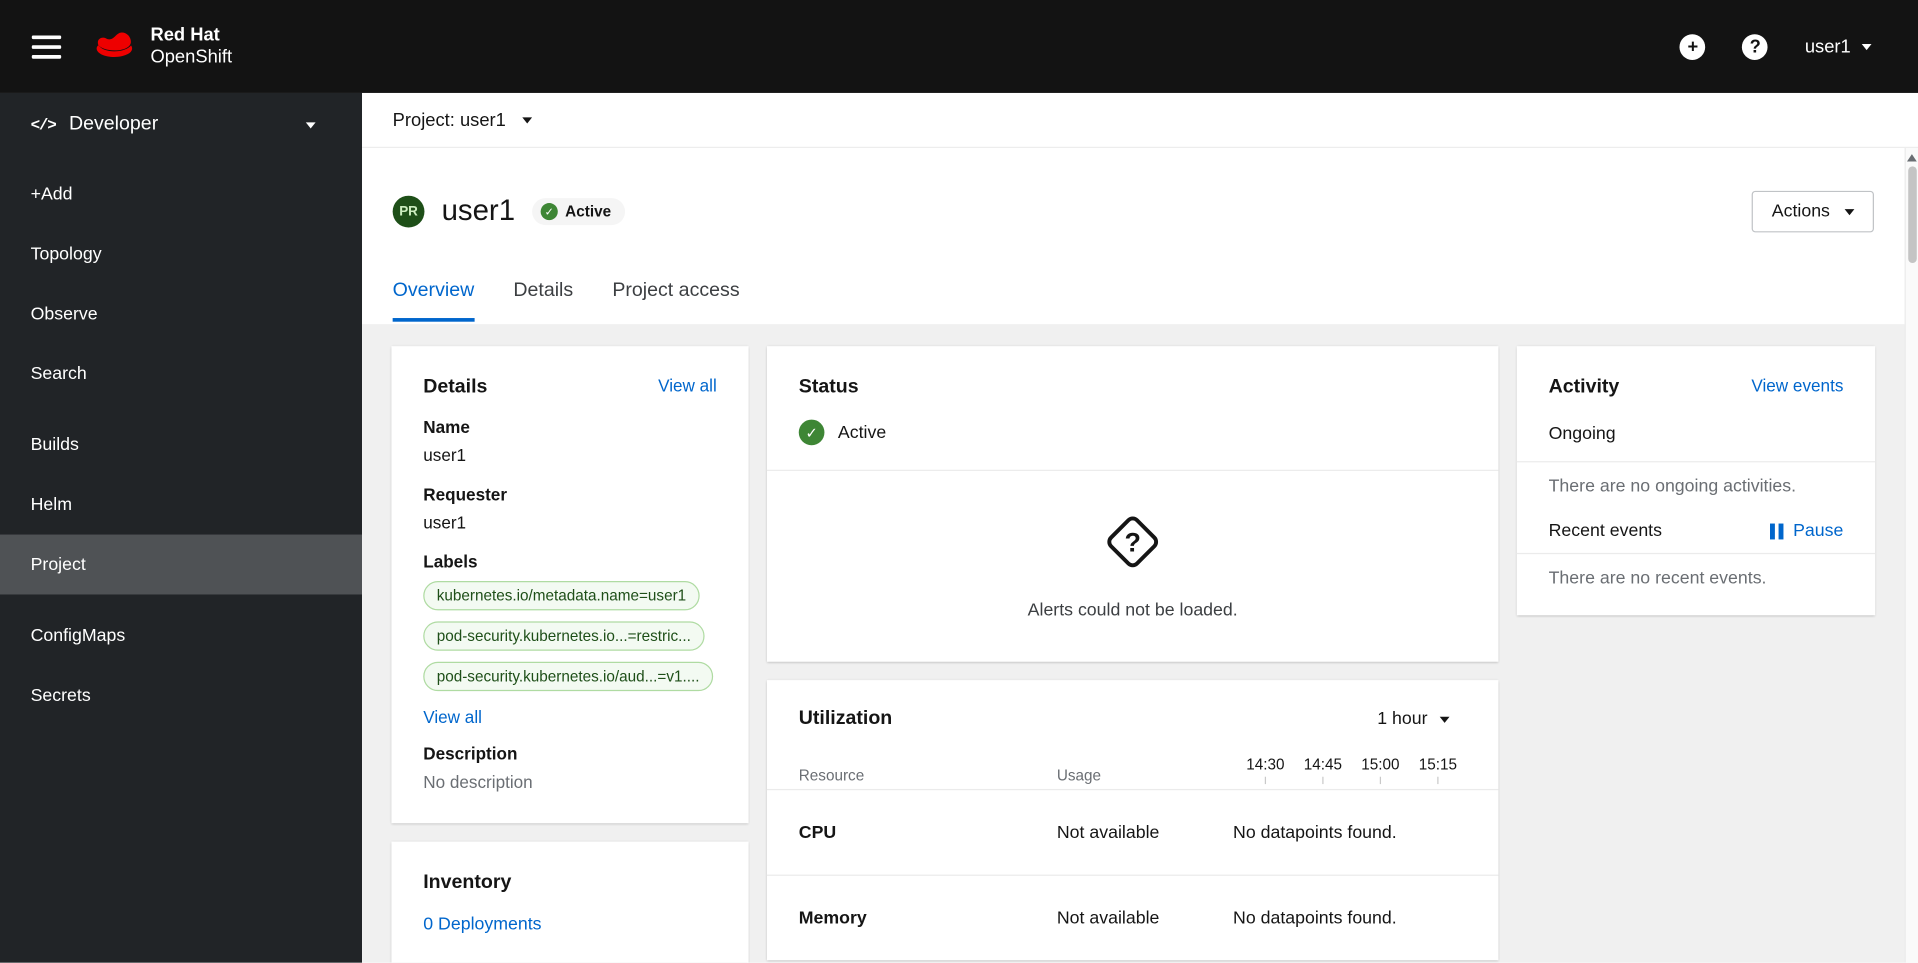 This screenshot has height=963, width=1918. I want to click on pause-events-button: Pause, so click(1806, 531).